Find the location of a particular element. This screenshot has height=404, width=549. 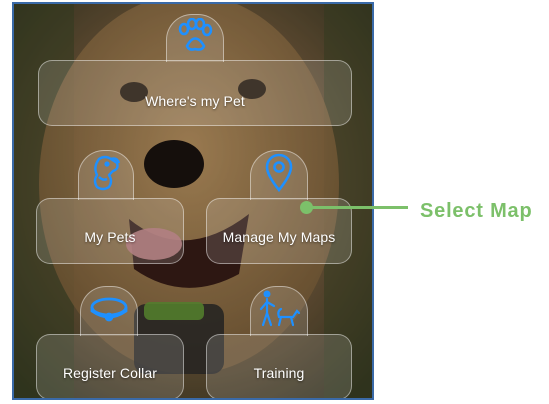

dog-icon is located at coordinates (106, 175).